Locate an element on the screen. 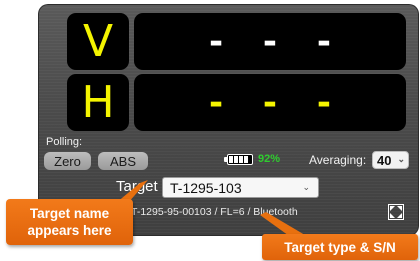  target-type-callout: Target type & S/N is located at coordinates (340, 247).